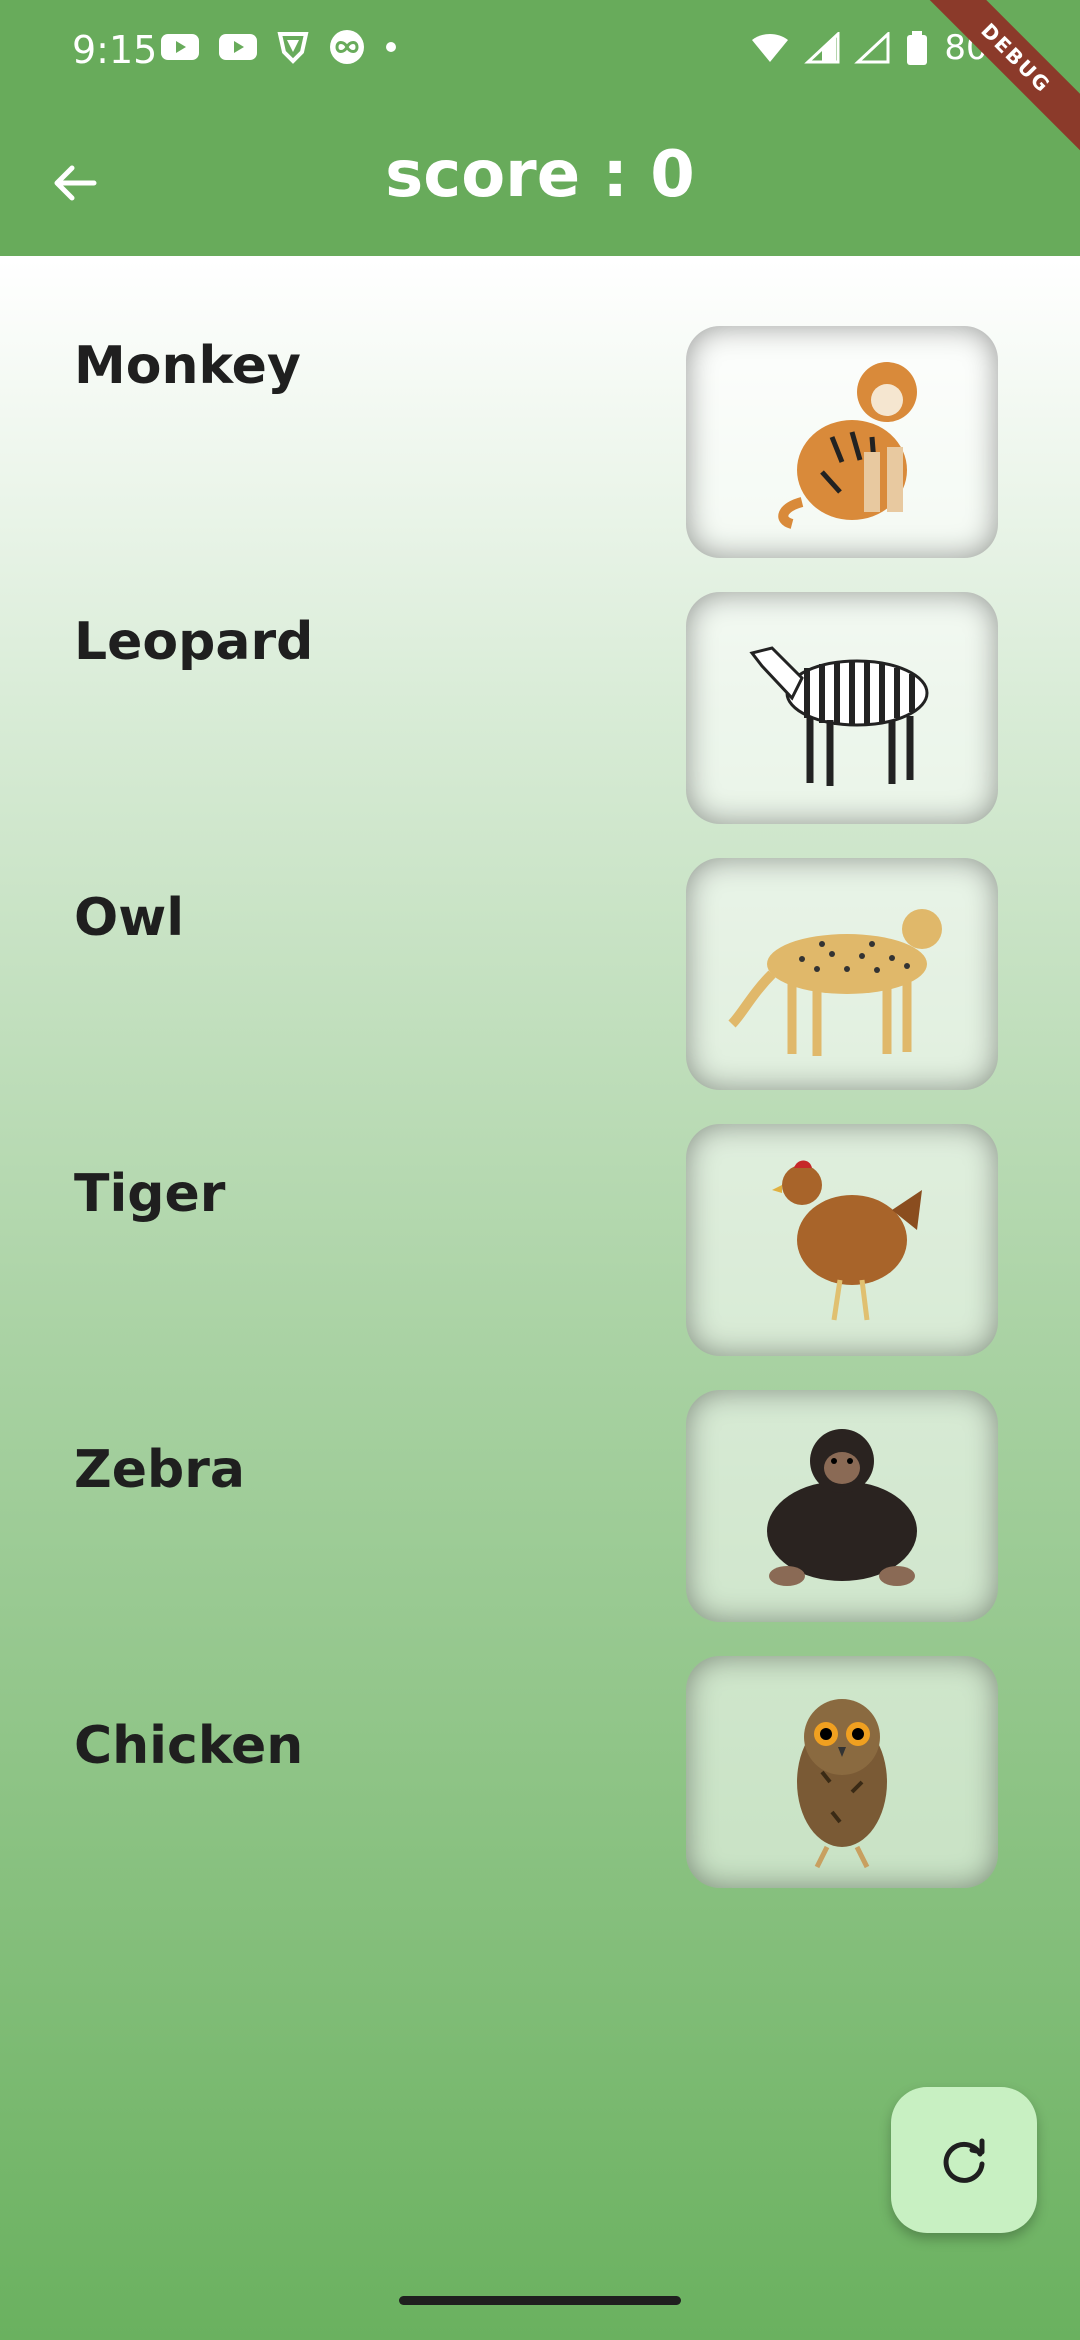  I want to click on wifi-icon, so click(770, 48).